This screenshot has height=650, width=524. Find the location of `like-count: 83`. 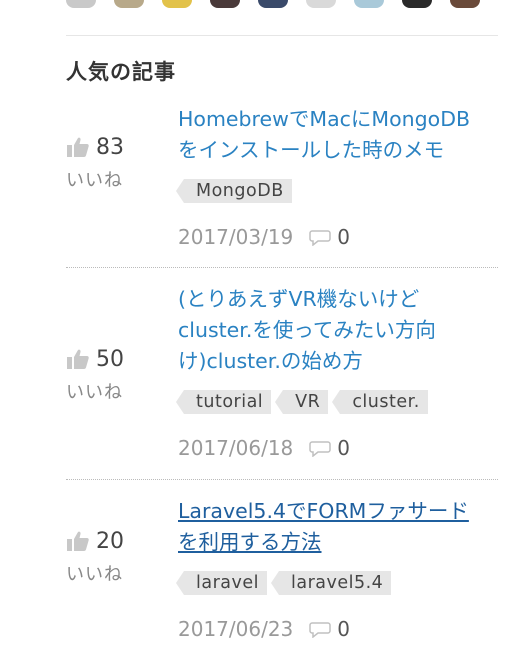

like-count: 83 is located at coordinates (110, 147).